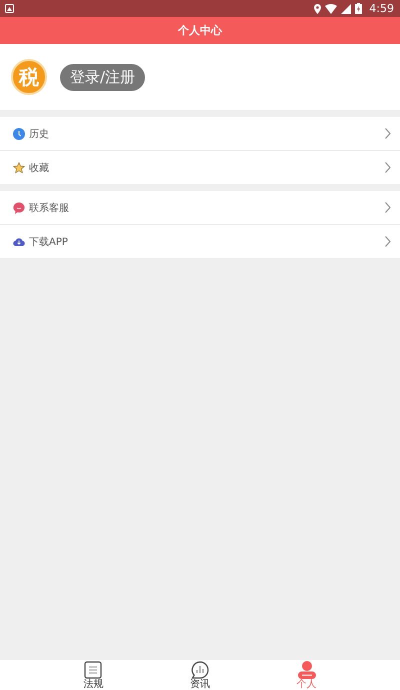 This screenshot has width=400, height=690. I want to click on menu-item: 联系客服, so click(200, 207).